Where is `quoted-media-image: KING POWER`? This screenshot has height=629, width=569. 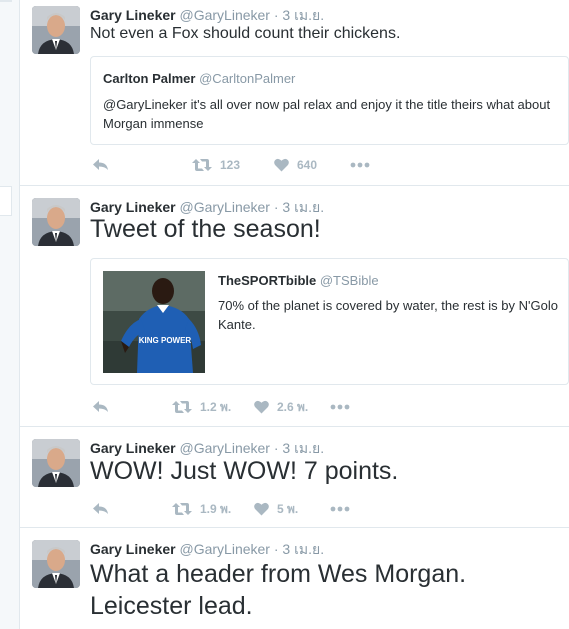
quoted-media-image: KING POWER is located at coordinates (154, 322).